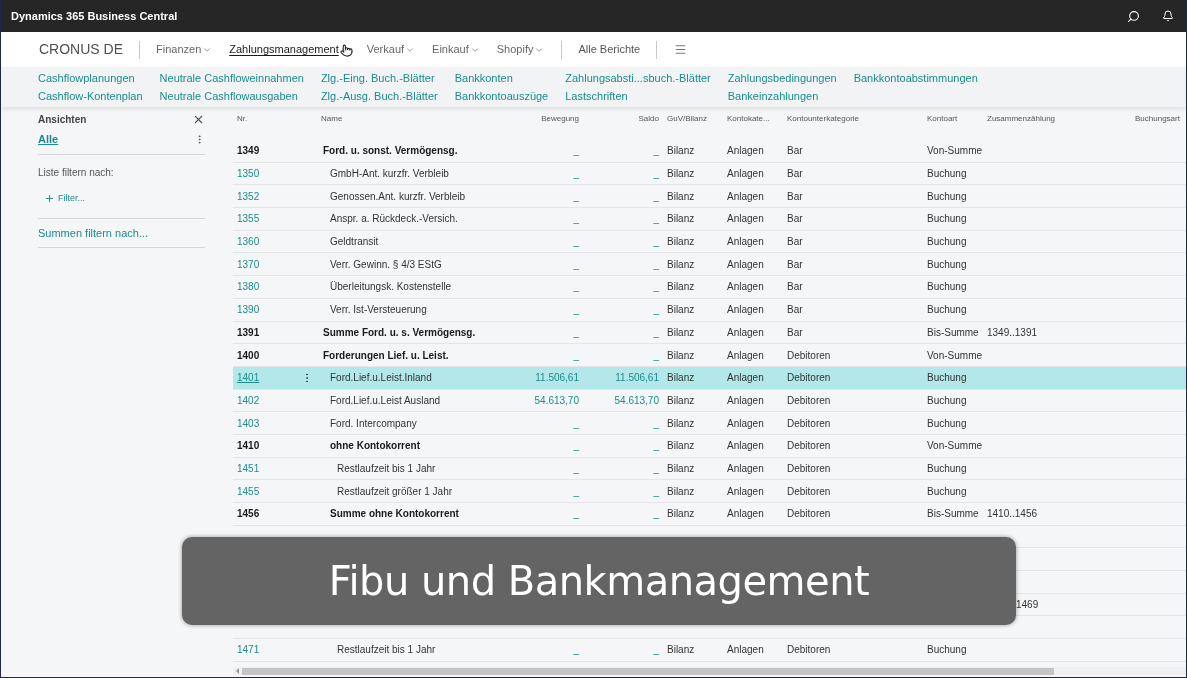 The image size is (1187, 678). I want to click on column-header: GuV/Bilanz, so click(687, 119).